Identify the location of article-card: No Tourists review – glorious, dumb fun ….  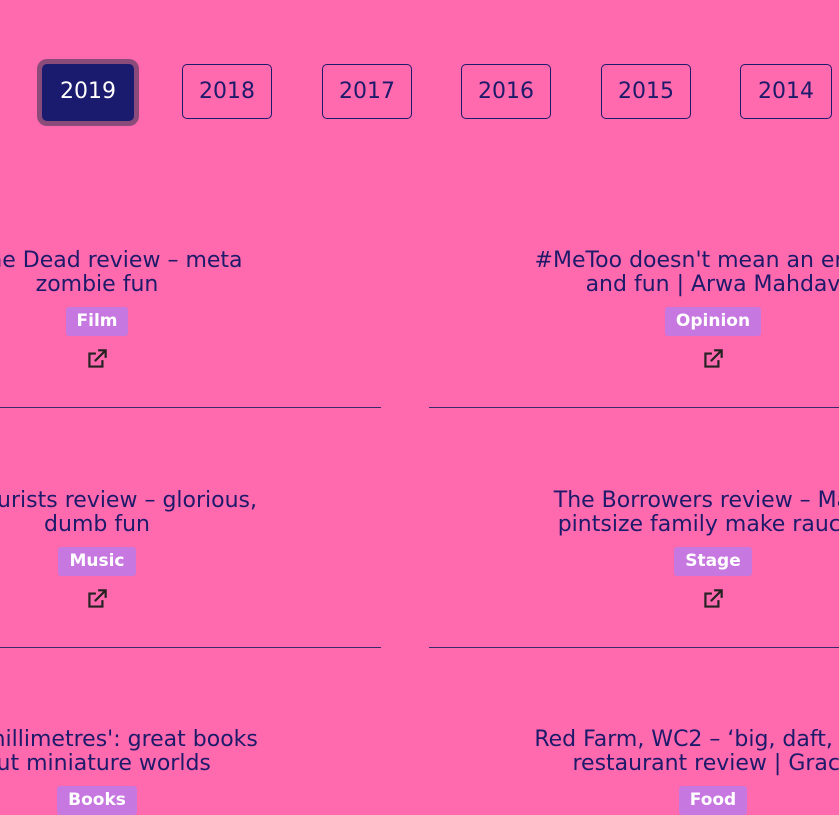
(173, 550).